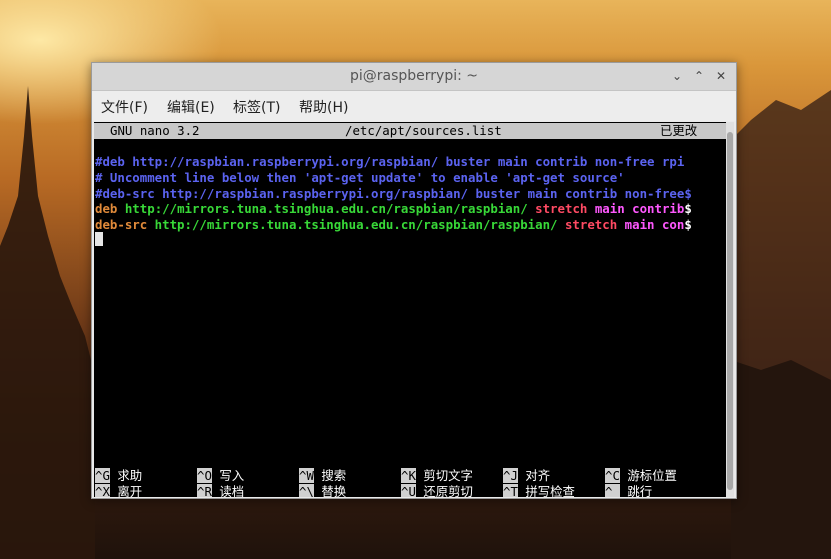  What do you see at coordinates (330, 475) in the screenshot?
I see `shortcut-label: 搜索` at bounding box center [330, 475].